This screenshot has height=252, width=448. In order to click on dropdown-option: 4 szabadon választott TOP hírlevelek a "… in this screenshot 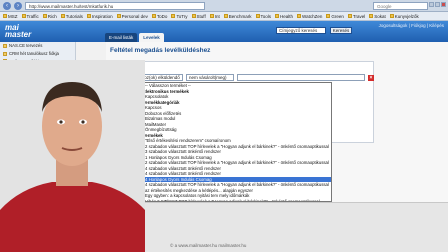, I will do `click(236, 185)`.